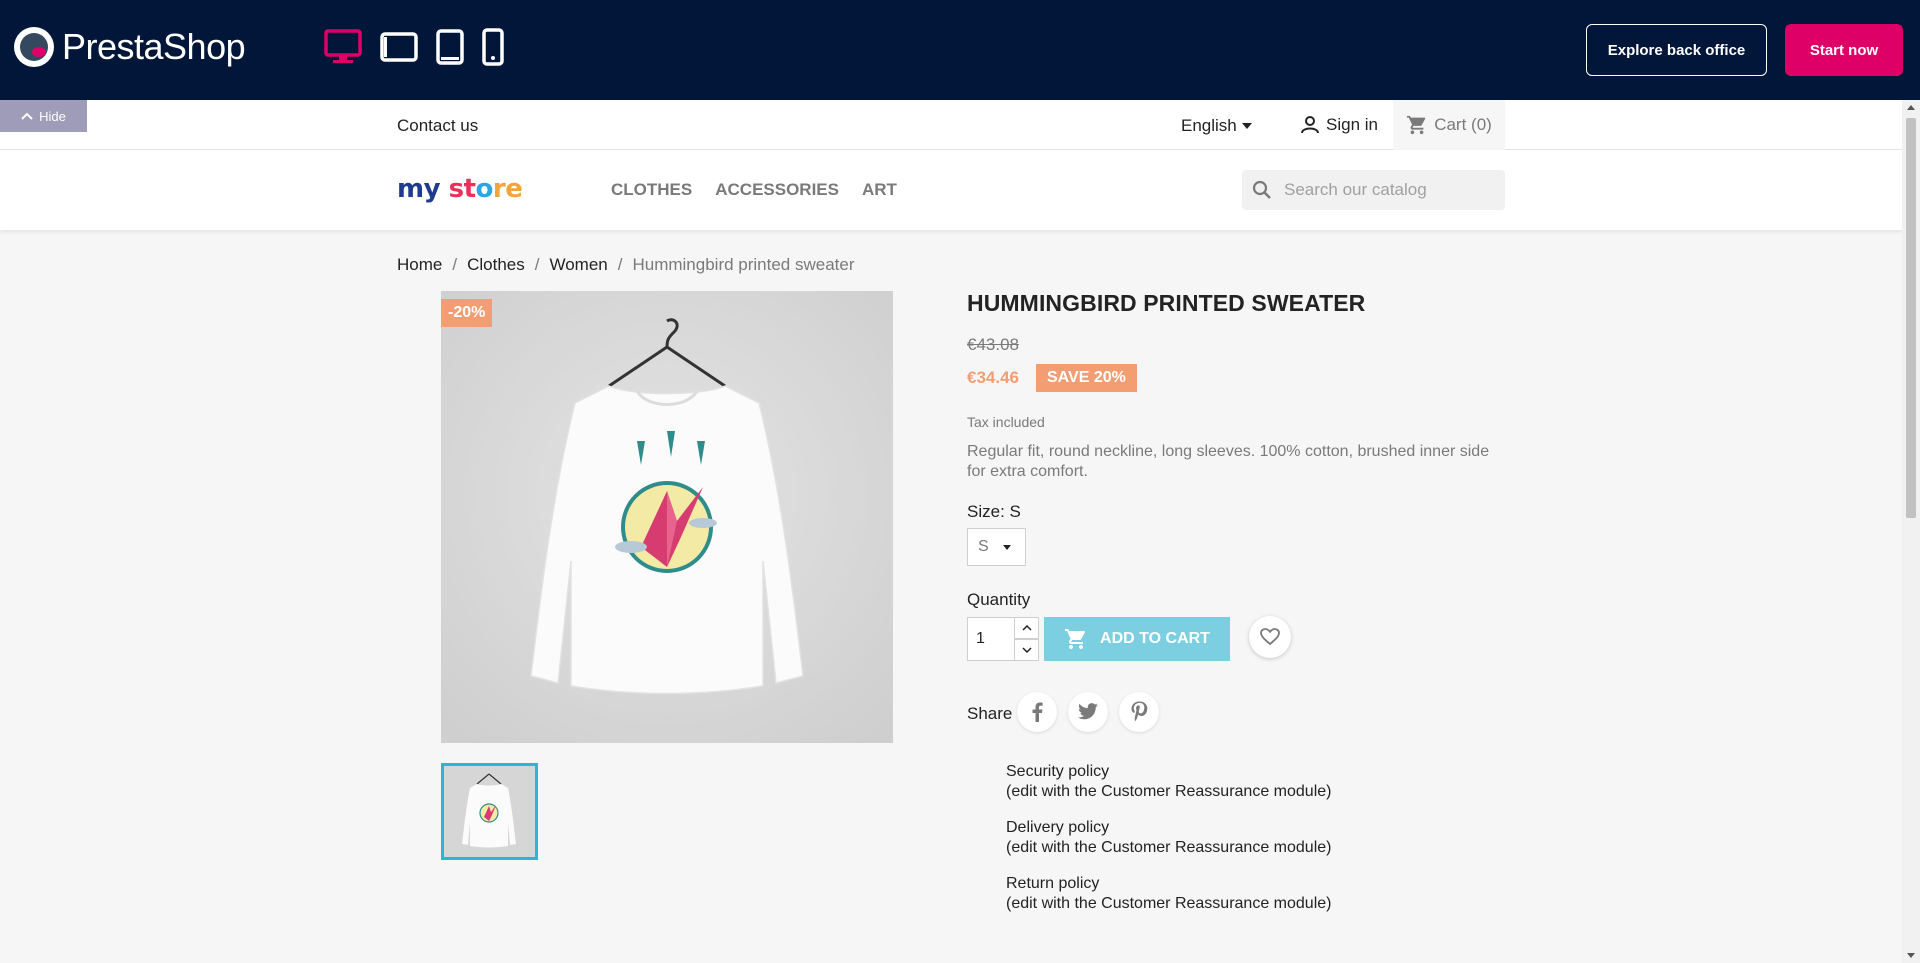  Describe the element at coordinates (493, 47) in the screenshot. I see `mobile-icon` at that location.